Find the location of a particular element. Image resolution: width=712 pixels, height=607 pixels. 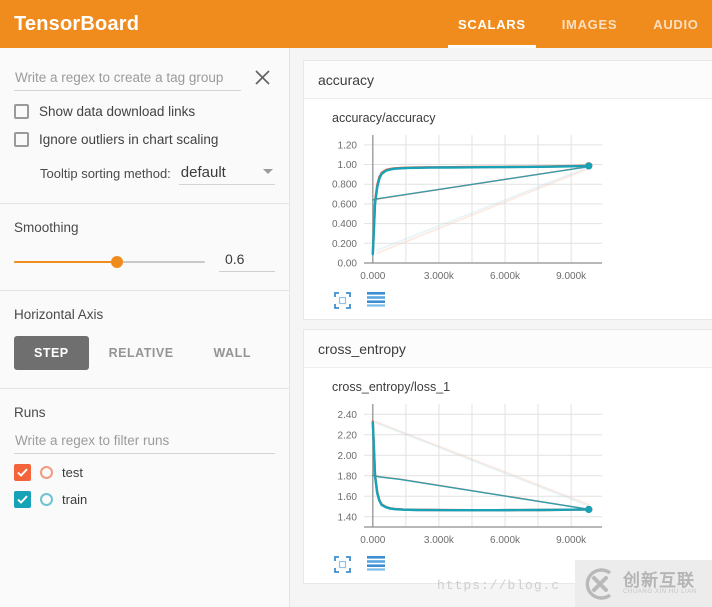

svg-text: 1.60 is located at coordinates (348, 497).